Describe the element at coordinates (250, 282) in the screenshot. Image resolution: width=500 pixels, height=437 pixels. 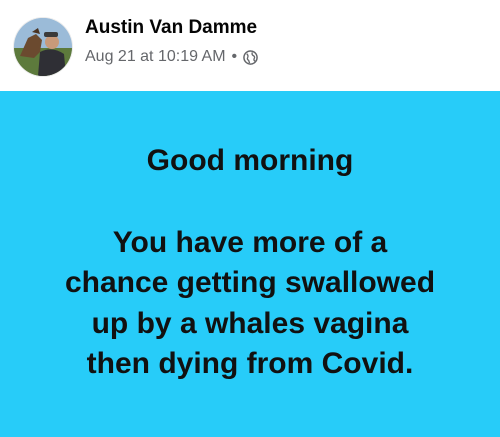
I see `post-text-line: chance getting swallowed` at that location.